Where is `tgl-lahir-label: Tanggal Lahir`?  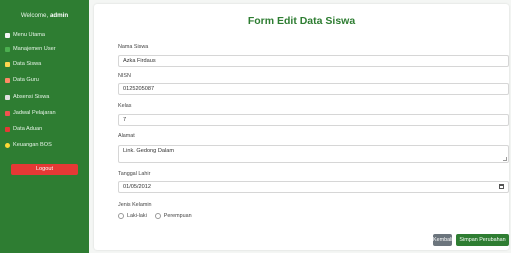 tgl-lahir-label: Tanggal Lahir is located at coordinates (134, 174).